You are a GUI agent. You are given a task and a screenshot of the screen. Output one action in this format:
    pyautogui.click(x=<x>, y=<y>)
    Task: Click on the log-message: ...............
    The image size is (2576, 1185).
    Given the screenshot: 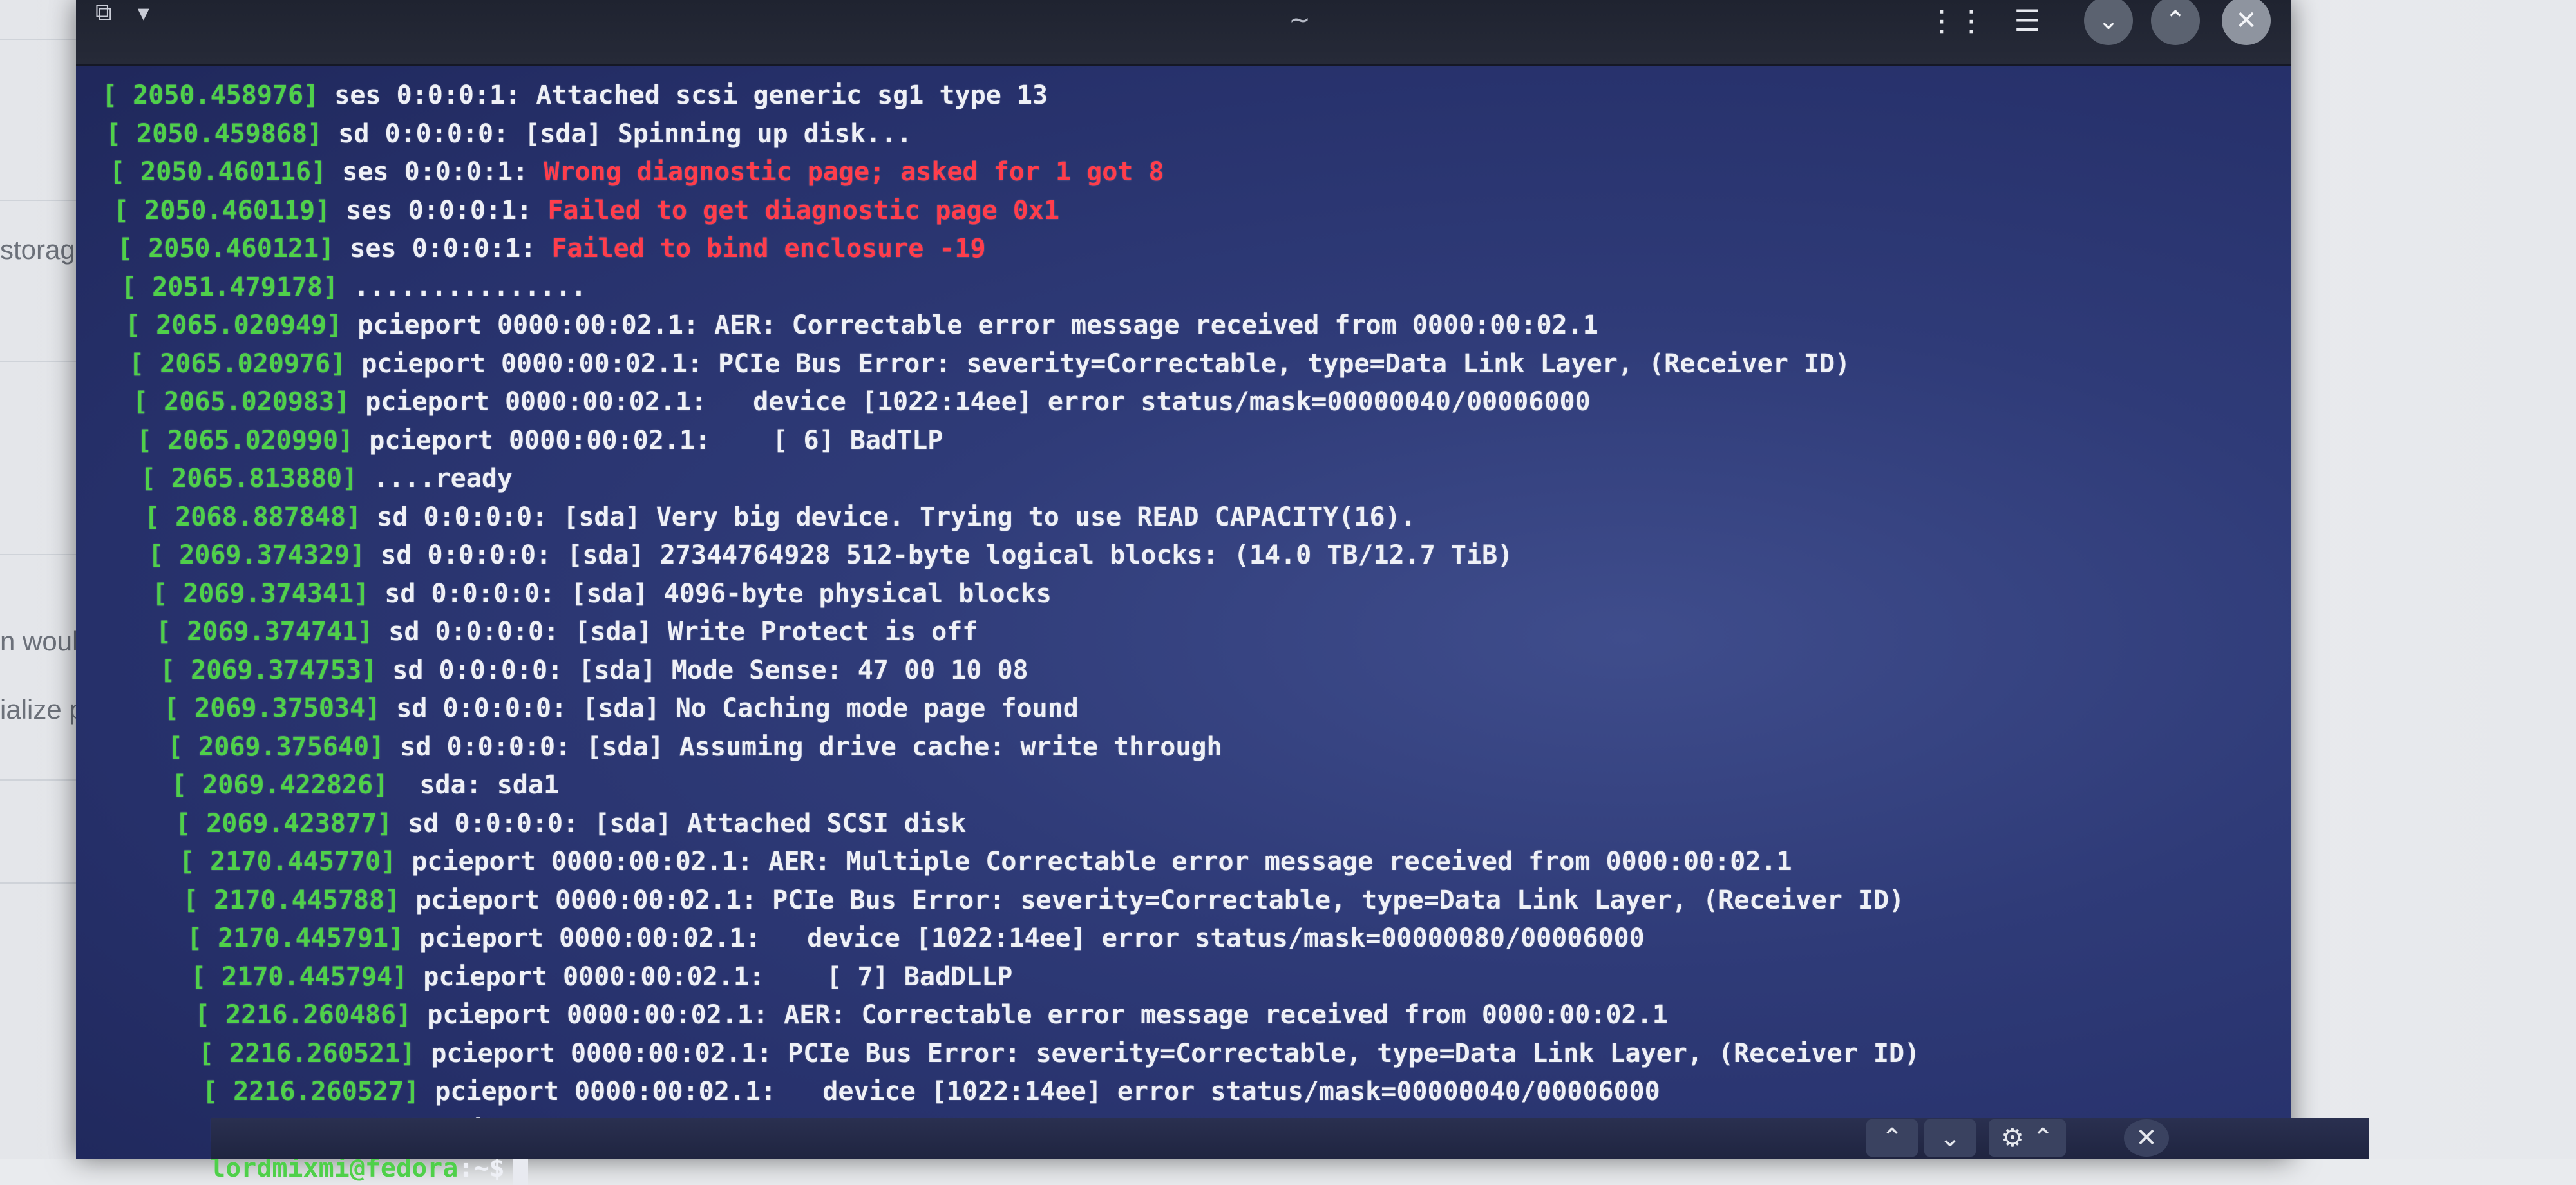 What is the action you would take?
    pyautogui.click(x=470, y=287)
    